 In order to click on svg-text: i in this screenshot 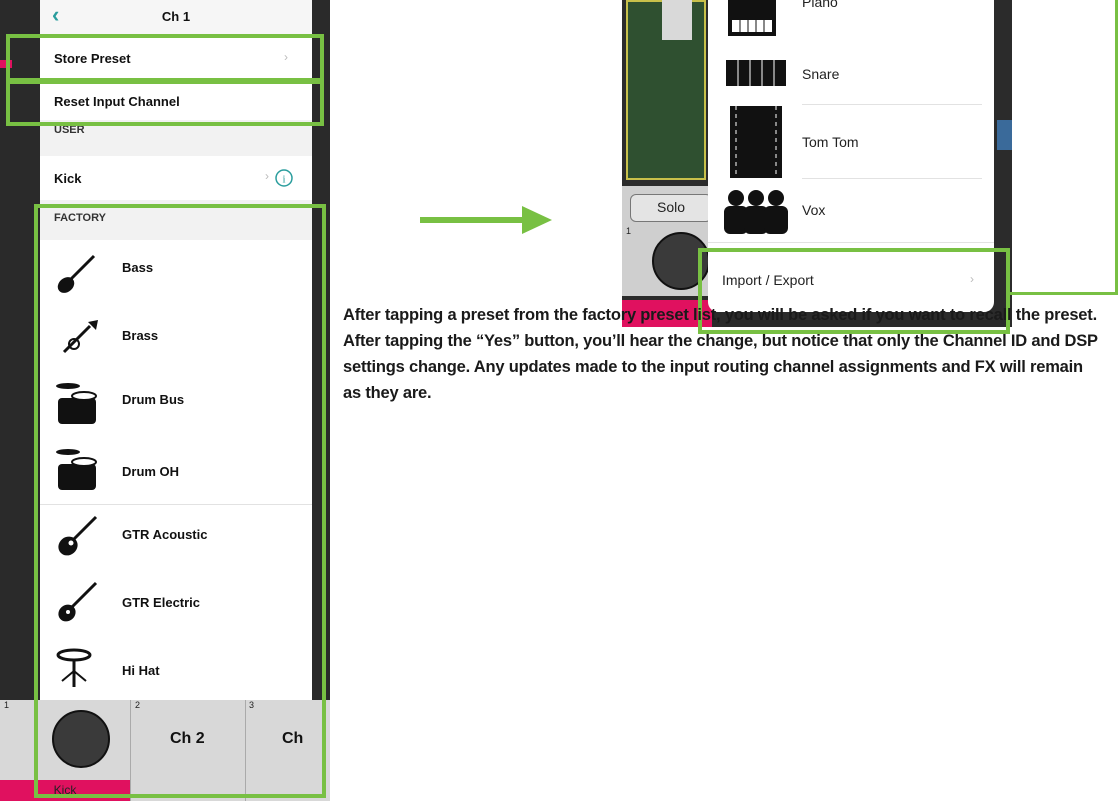, I will do `click(283, 180)`.